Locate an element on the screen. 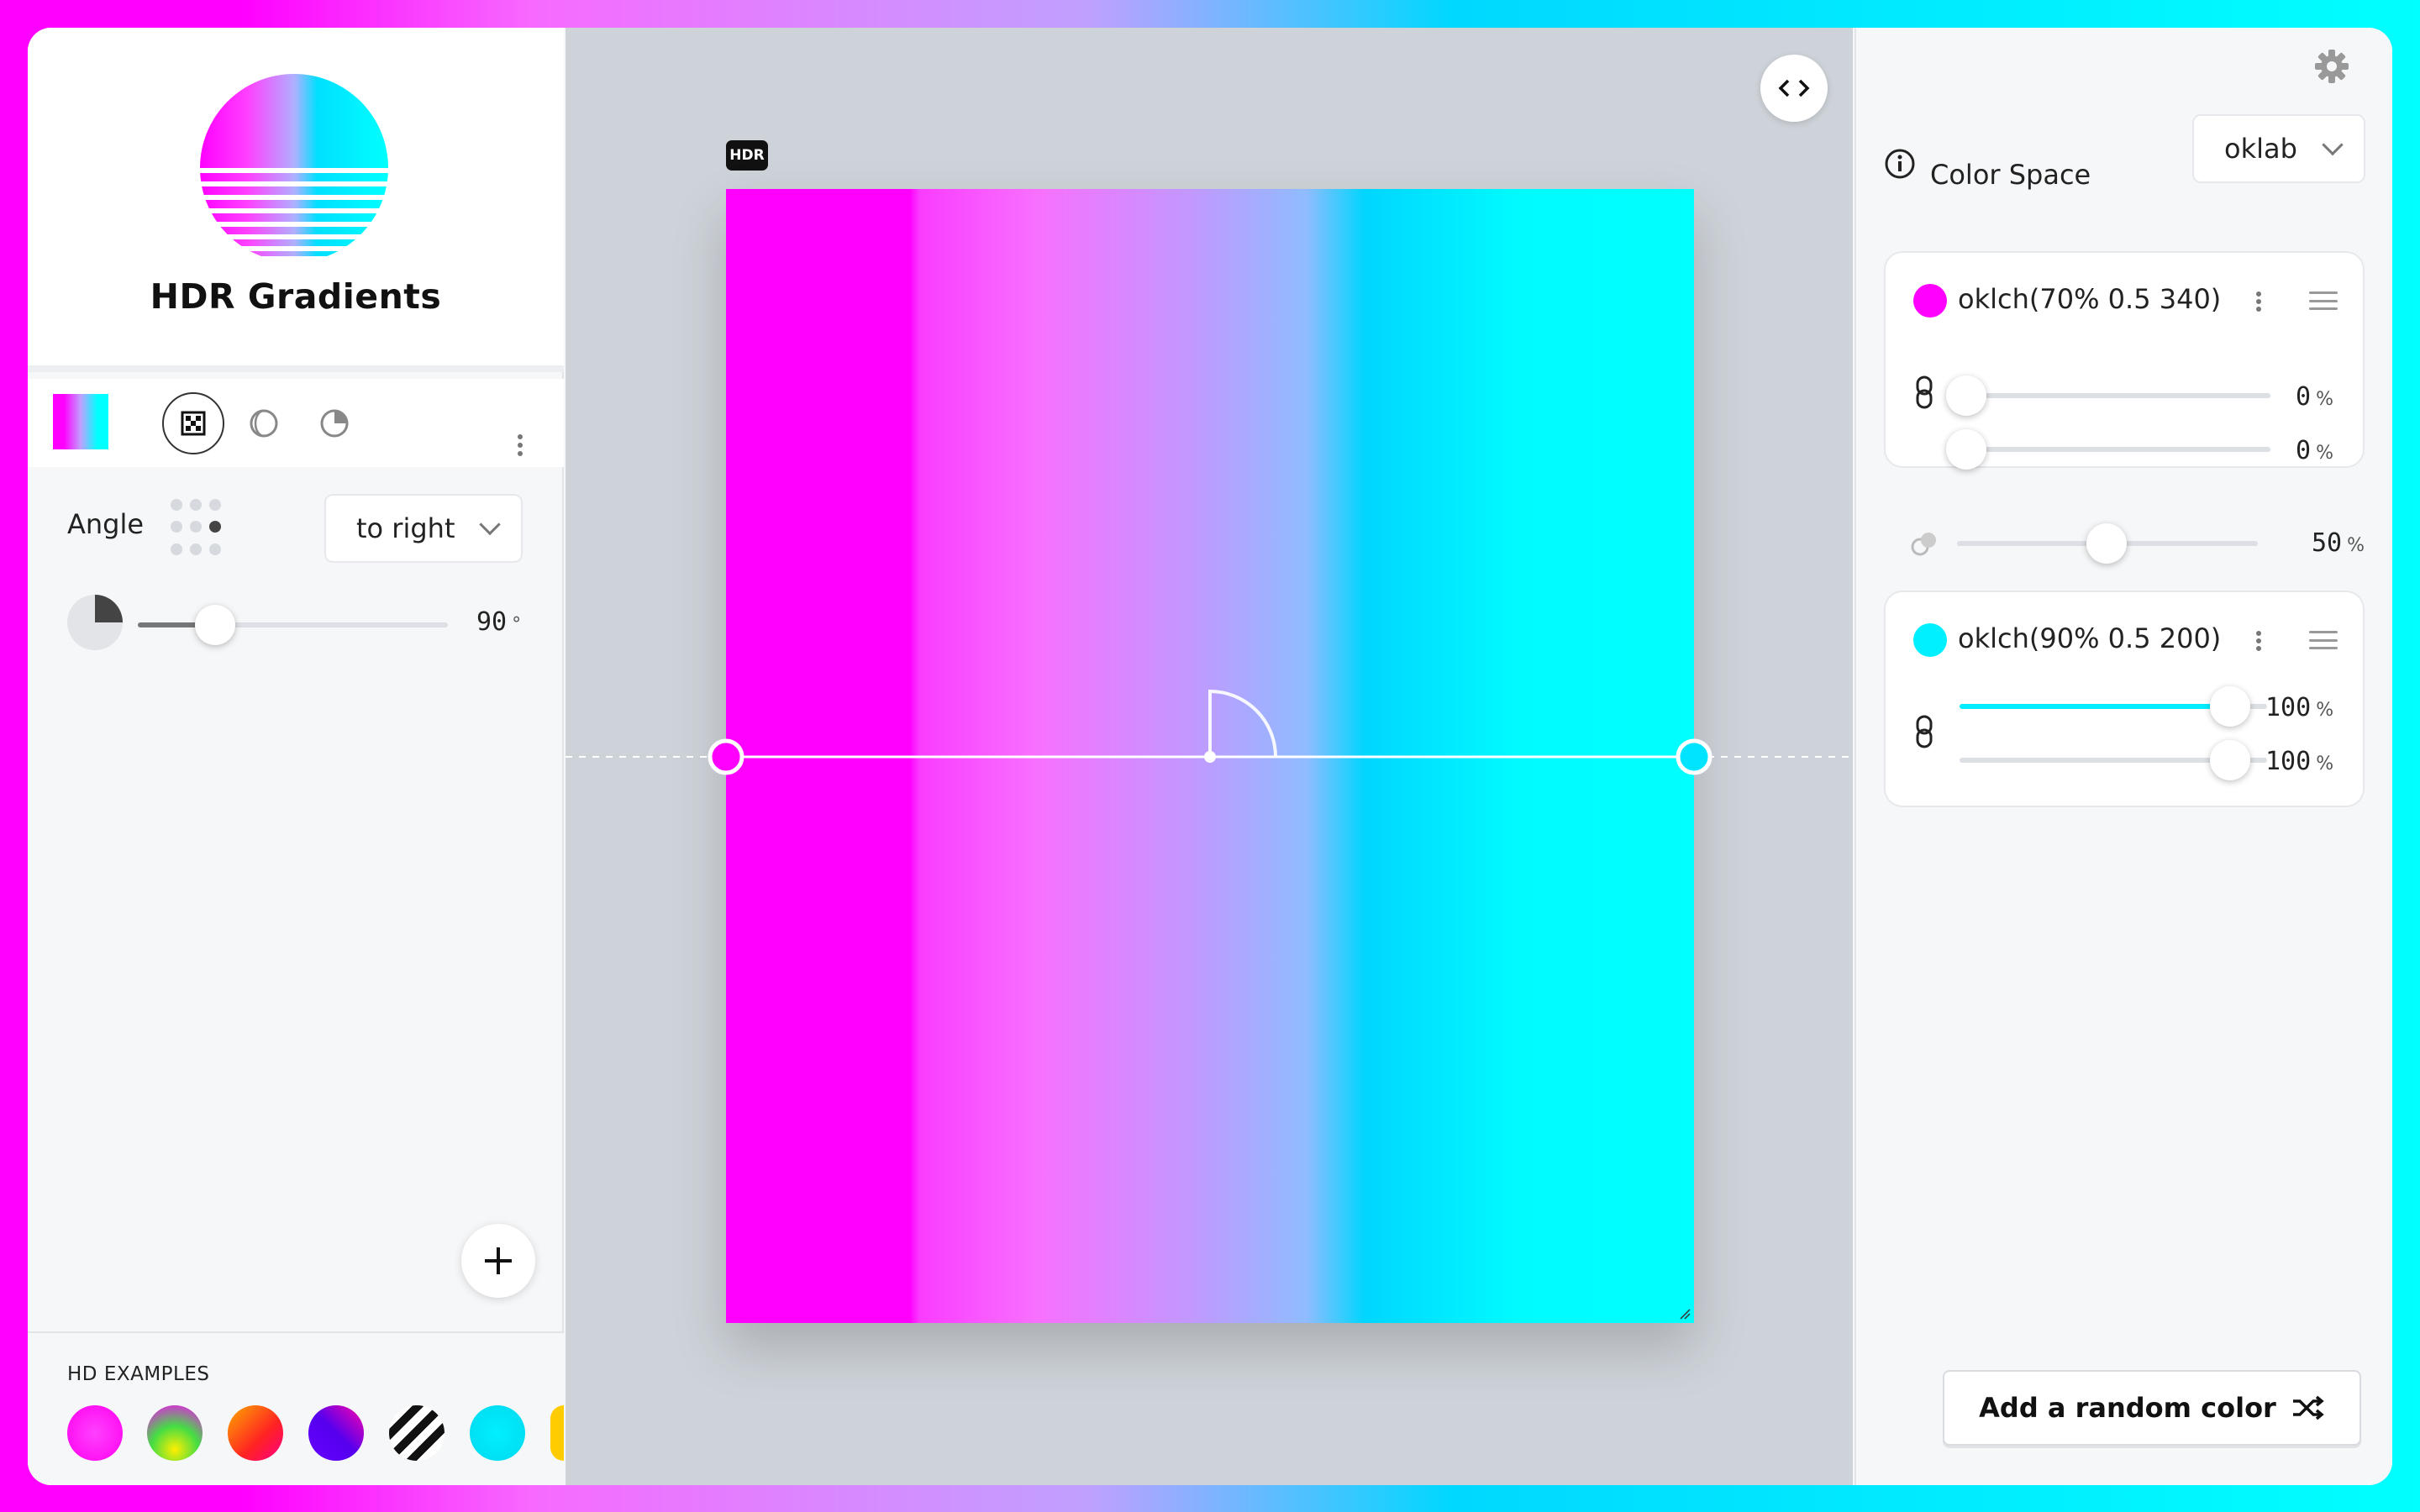 This screenshot has width=2420, height=1512. stop-position-value: 100% is located at coordinates (2299, 707).